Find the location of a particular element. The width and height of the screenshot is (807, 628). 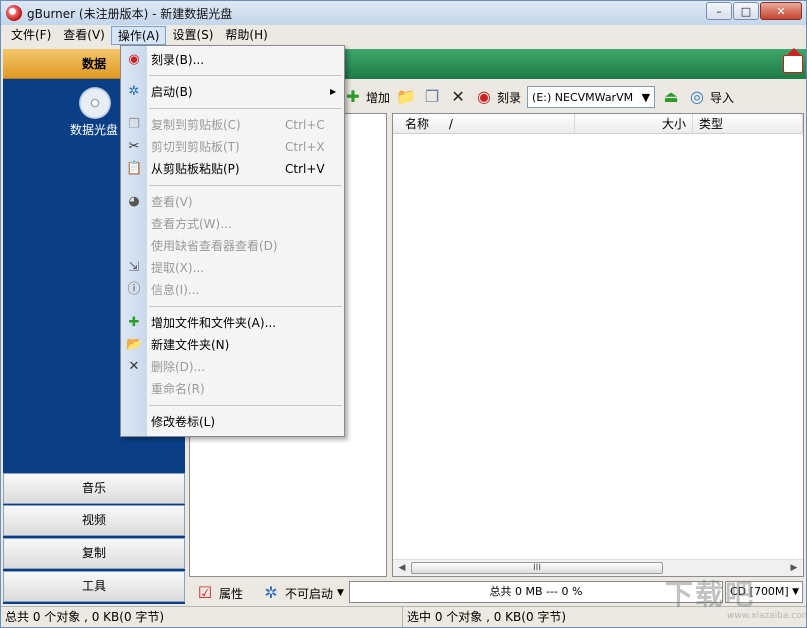

window-controls: – □ ✕ is located at coordinates (754, 11).